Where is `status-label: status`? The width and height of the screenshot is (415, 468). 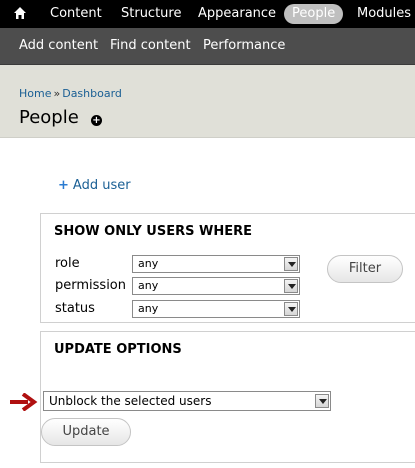
status-label: status is located at coordinates (75, 308).